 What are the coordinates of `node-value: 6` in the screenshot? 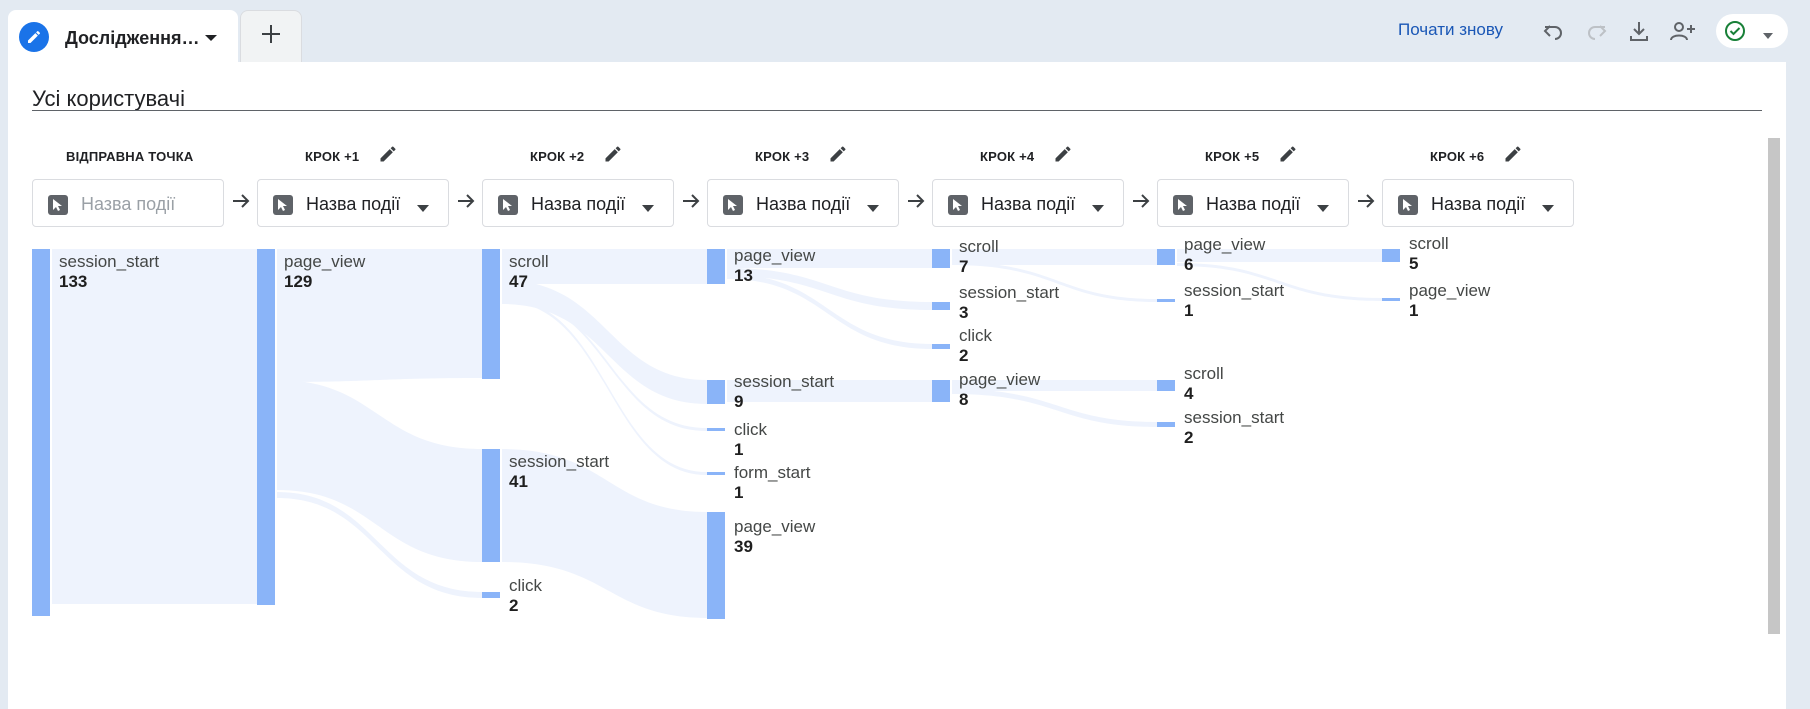 It's located at (1189, 264).